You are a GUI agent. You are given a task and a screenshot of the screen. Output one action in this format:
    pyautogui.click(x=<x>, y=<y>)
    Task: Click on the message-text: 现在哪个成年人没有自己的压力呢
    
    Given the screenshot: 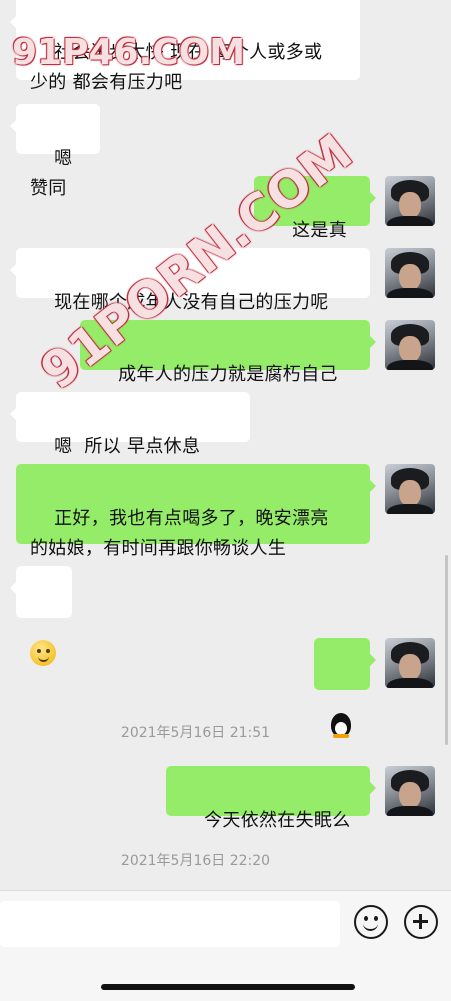 What is the action you would take?
    pyautogui.click(x=191, y=302)
    